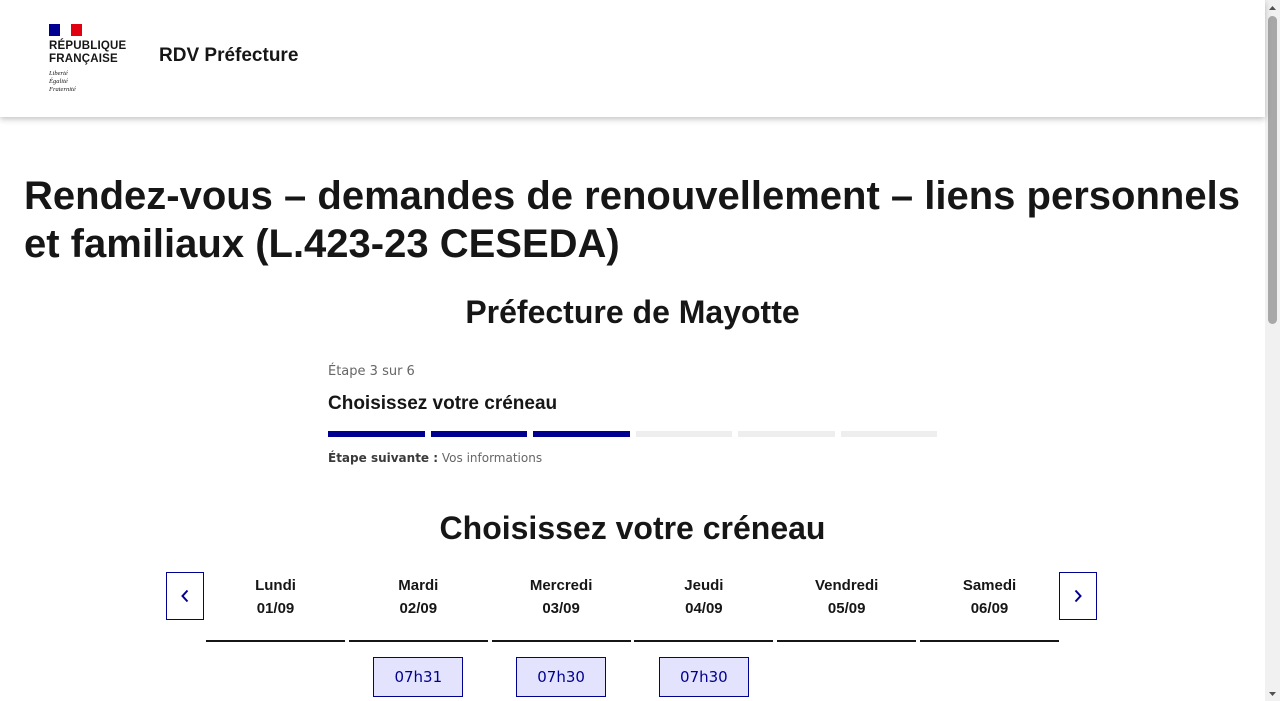 Image resolution: width=1280 pixels, height=701 pixels. What do you see at coordinates (1272, 350) in the screenshot?
I see `page-scrollbar` at bounding box center [1272, 350].